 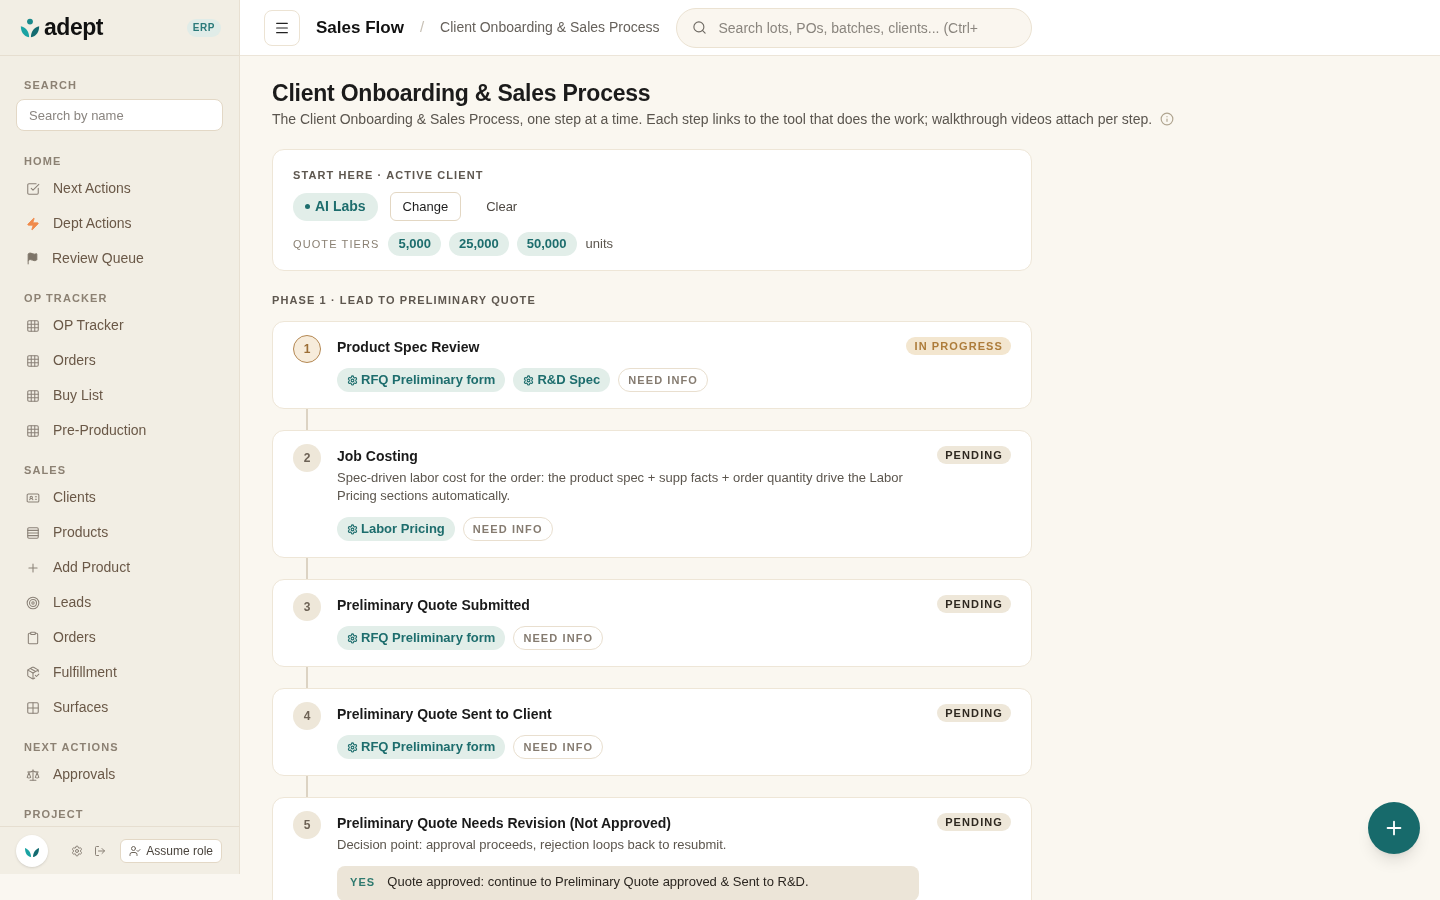 I want to click on lightning-icon, so click(x=33, y=223).